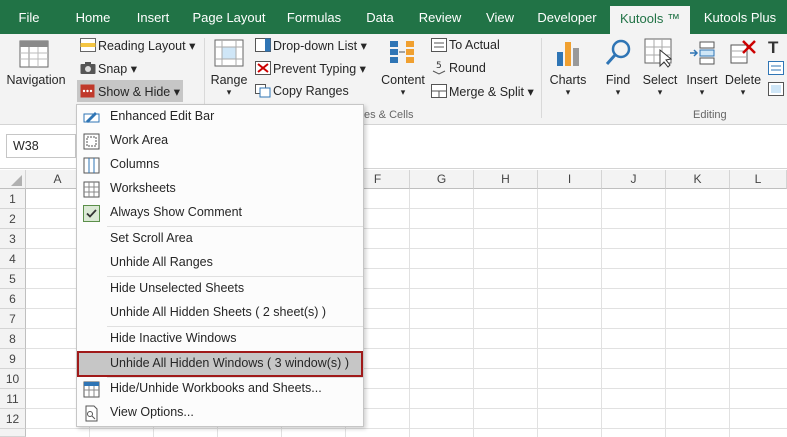  Describe the element at coordinates (403, 80) in the screenshot. I see `content-button: Content` at that location.